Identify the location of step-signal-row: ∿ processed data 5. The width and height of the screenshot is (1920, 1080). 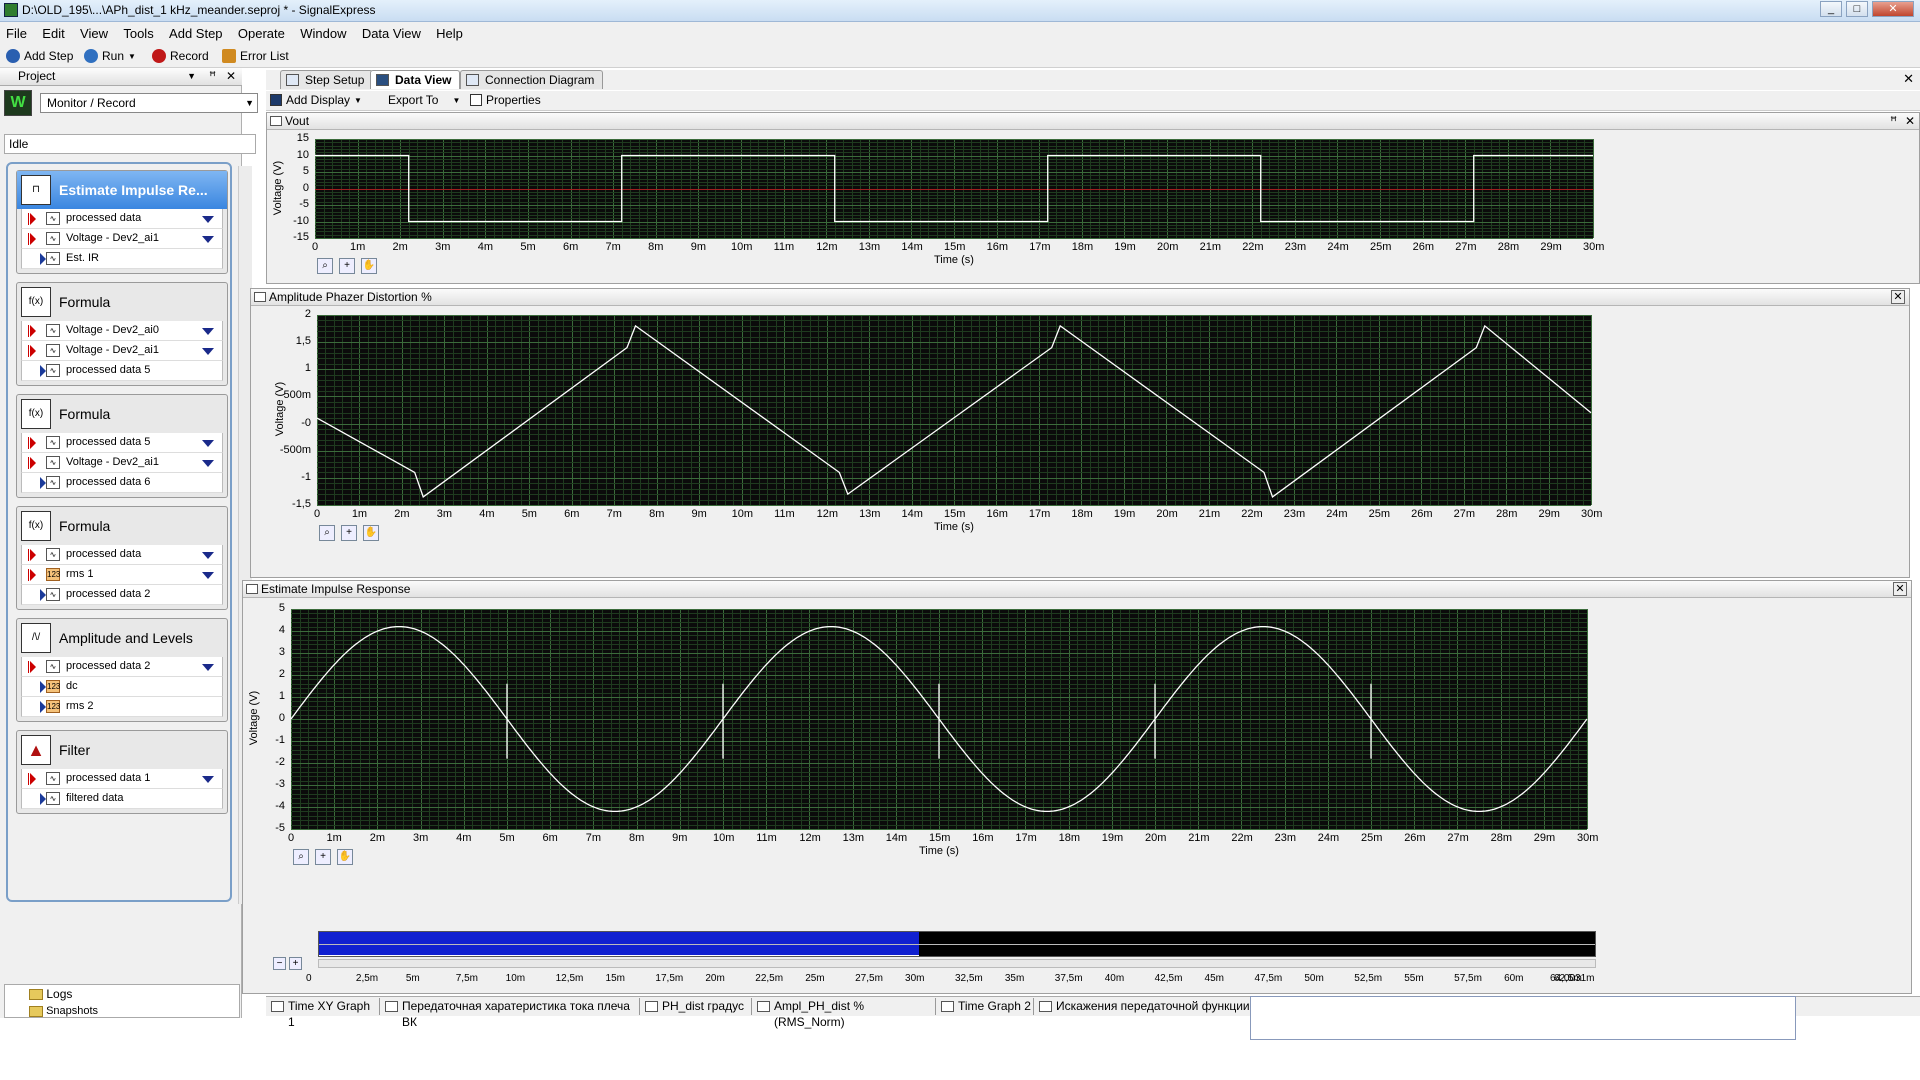
(122, 443).